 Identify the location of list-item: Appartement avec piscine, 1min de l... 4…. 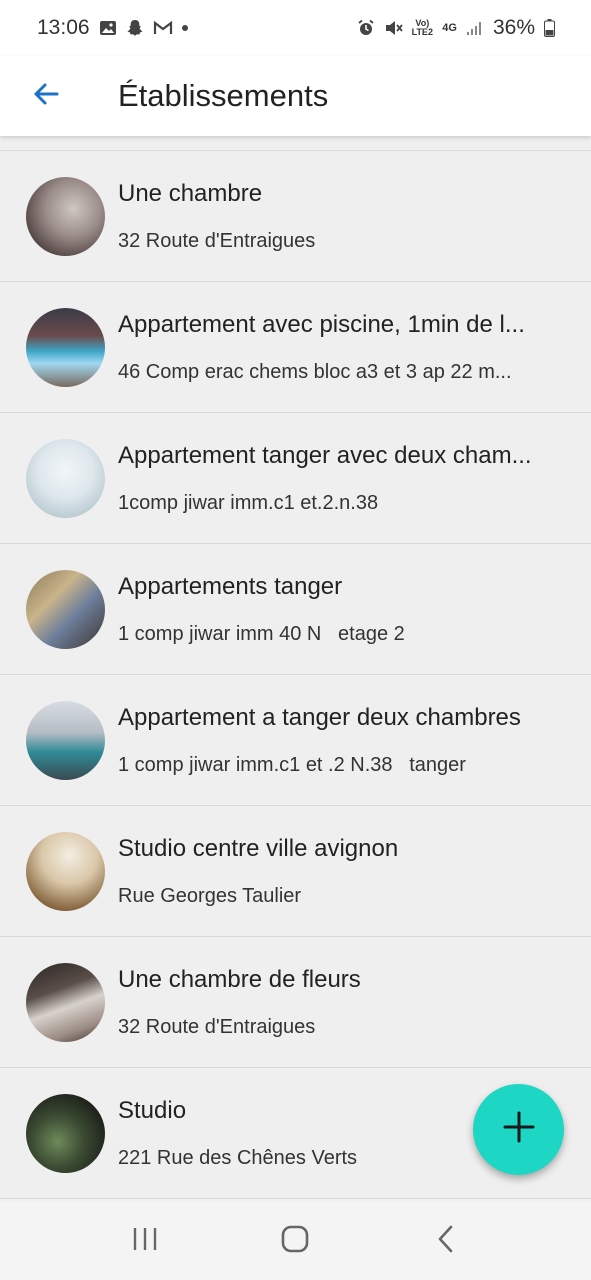
(295, 347).